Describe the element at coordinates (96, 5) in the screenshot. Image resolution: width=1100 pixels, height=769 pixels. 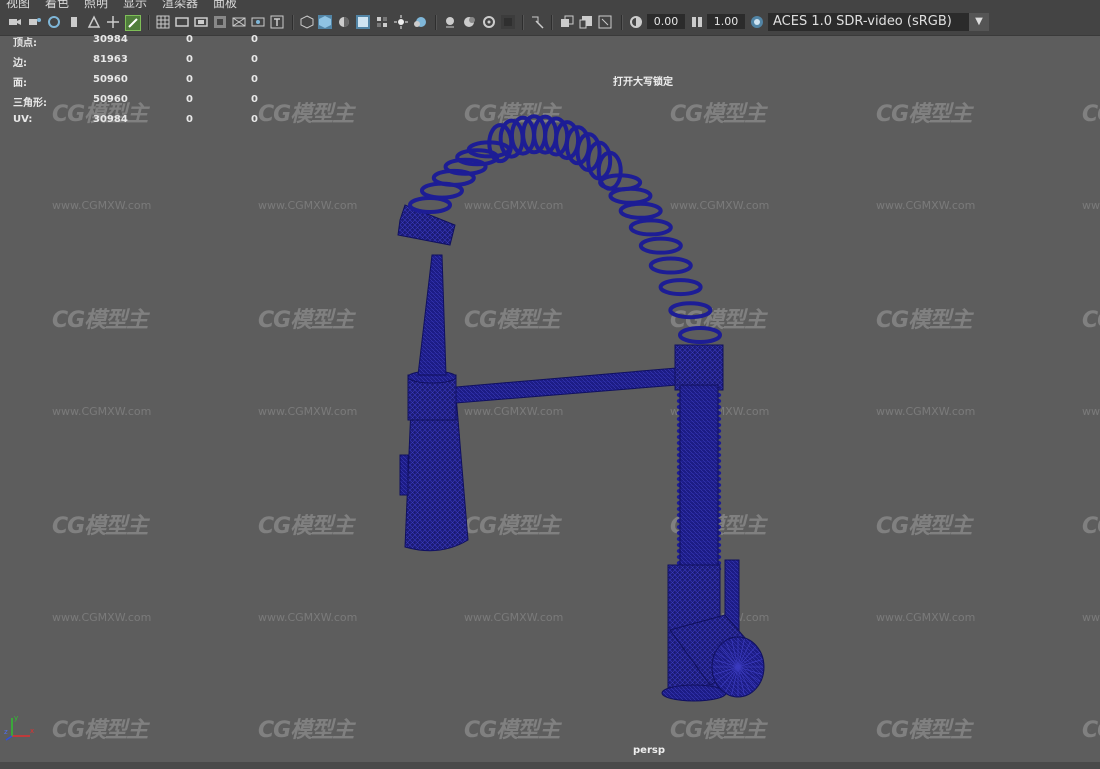
I see `menu-lighting: 照明` at that location.